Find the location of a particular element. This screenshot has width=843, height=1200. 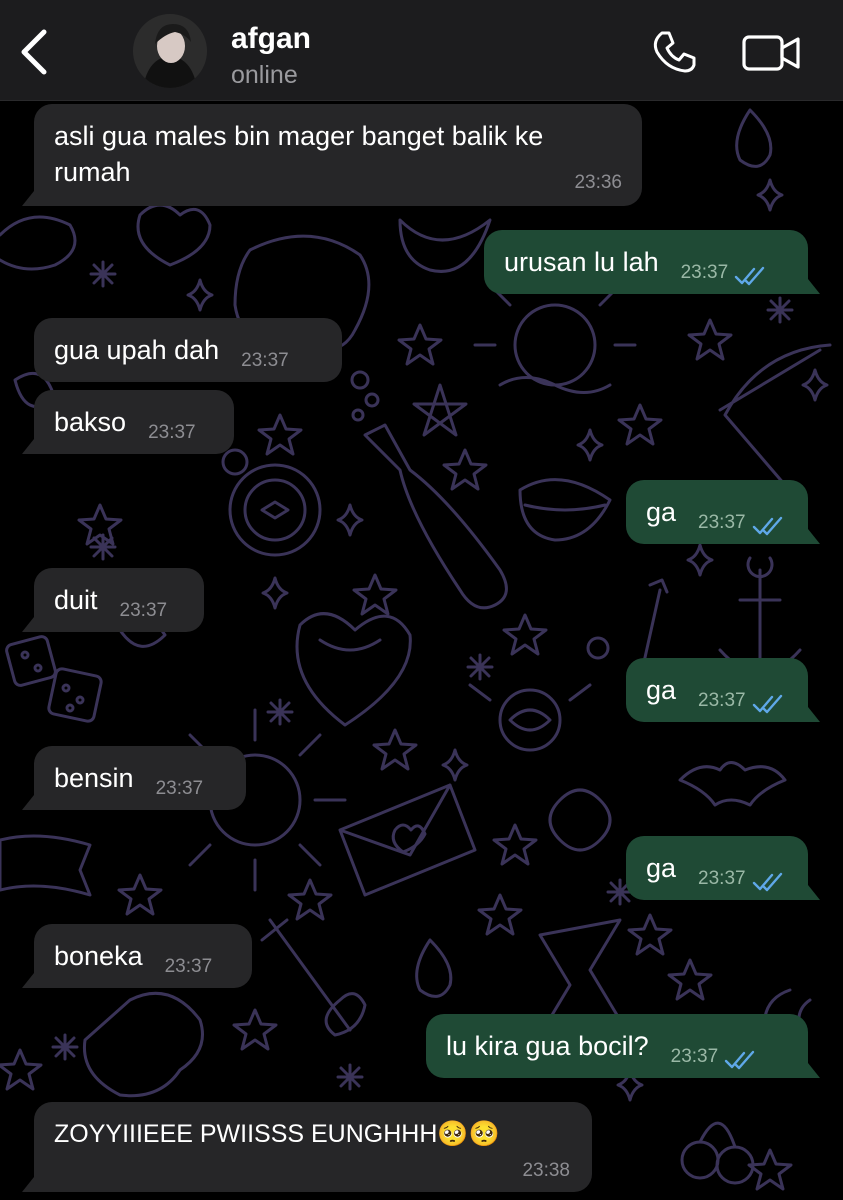

doodle-scythe-icon is located at coordinates (775, 415).